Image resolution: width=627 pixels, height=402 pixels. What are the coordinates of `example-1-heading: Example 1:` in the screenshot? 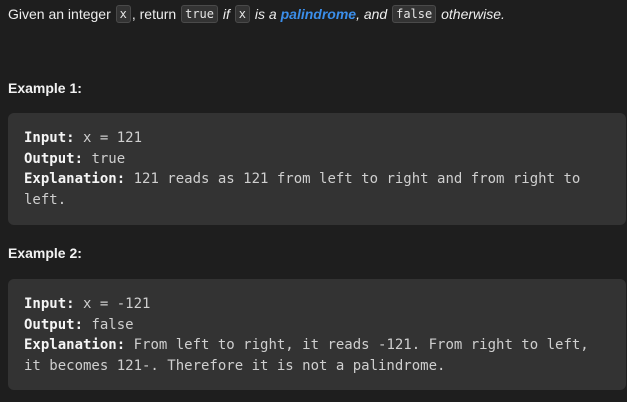 It's located at (45, 88).